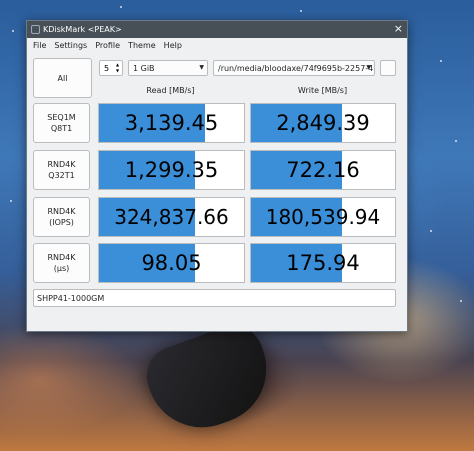  What do you see at coordinates (71, 298) in the screenshot?
I see `device-model: SHPP41-1000GM` at bounding box center [71, 298].